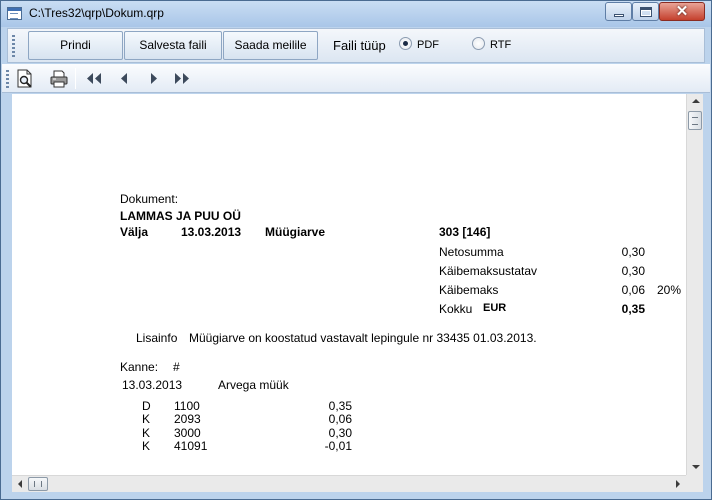 The height and width of the screenshot is (500, 712). I want to click on previous-page-icon, so click(124, 78).